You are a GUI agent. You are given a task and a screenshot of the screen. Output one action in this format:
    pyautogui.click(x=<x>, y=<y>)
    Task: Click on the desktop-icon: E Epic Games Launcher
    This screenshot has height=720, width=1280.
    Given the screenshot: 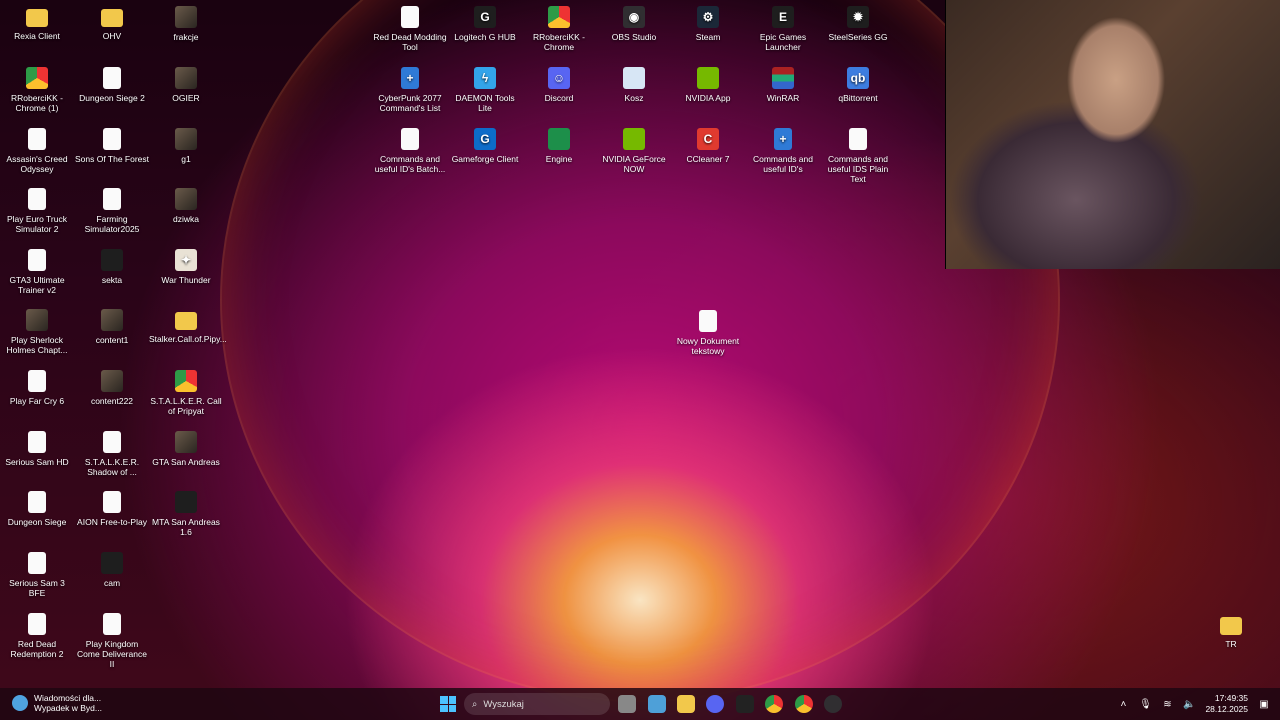 What is the action you would take?
    pyautogui.click(x=783, y=29)
    